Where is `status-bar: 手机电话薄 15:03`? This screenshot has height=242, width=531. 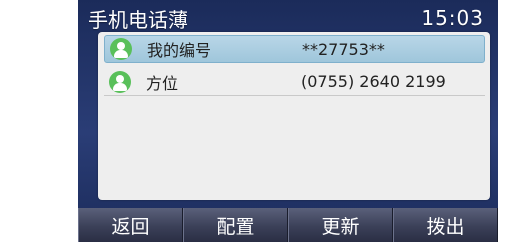 status-bar: 手机电话薄 15:03 is located at coordinates (288, 18).